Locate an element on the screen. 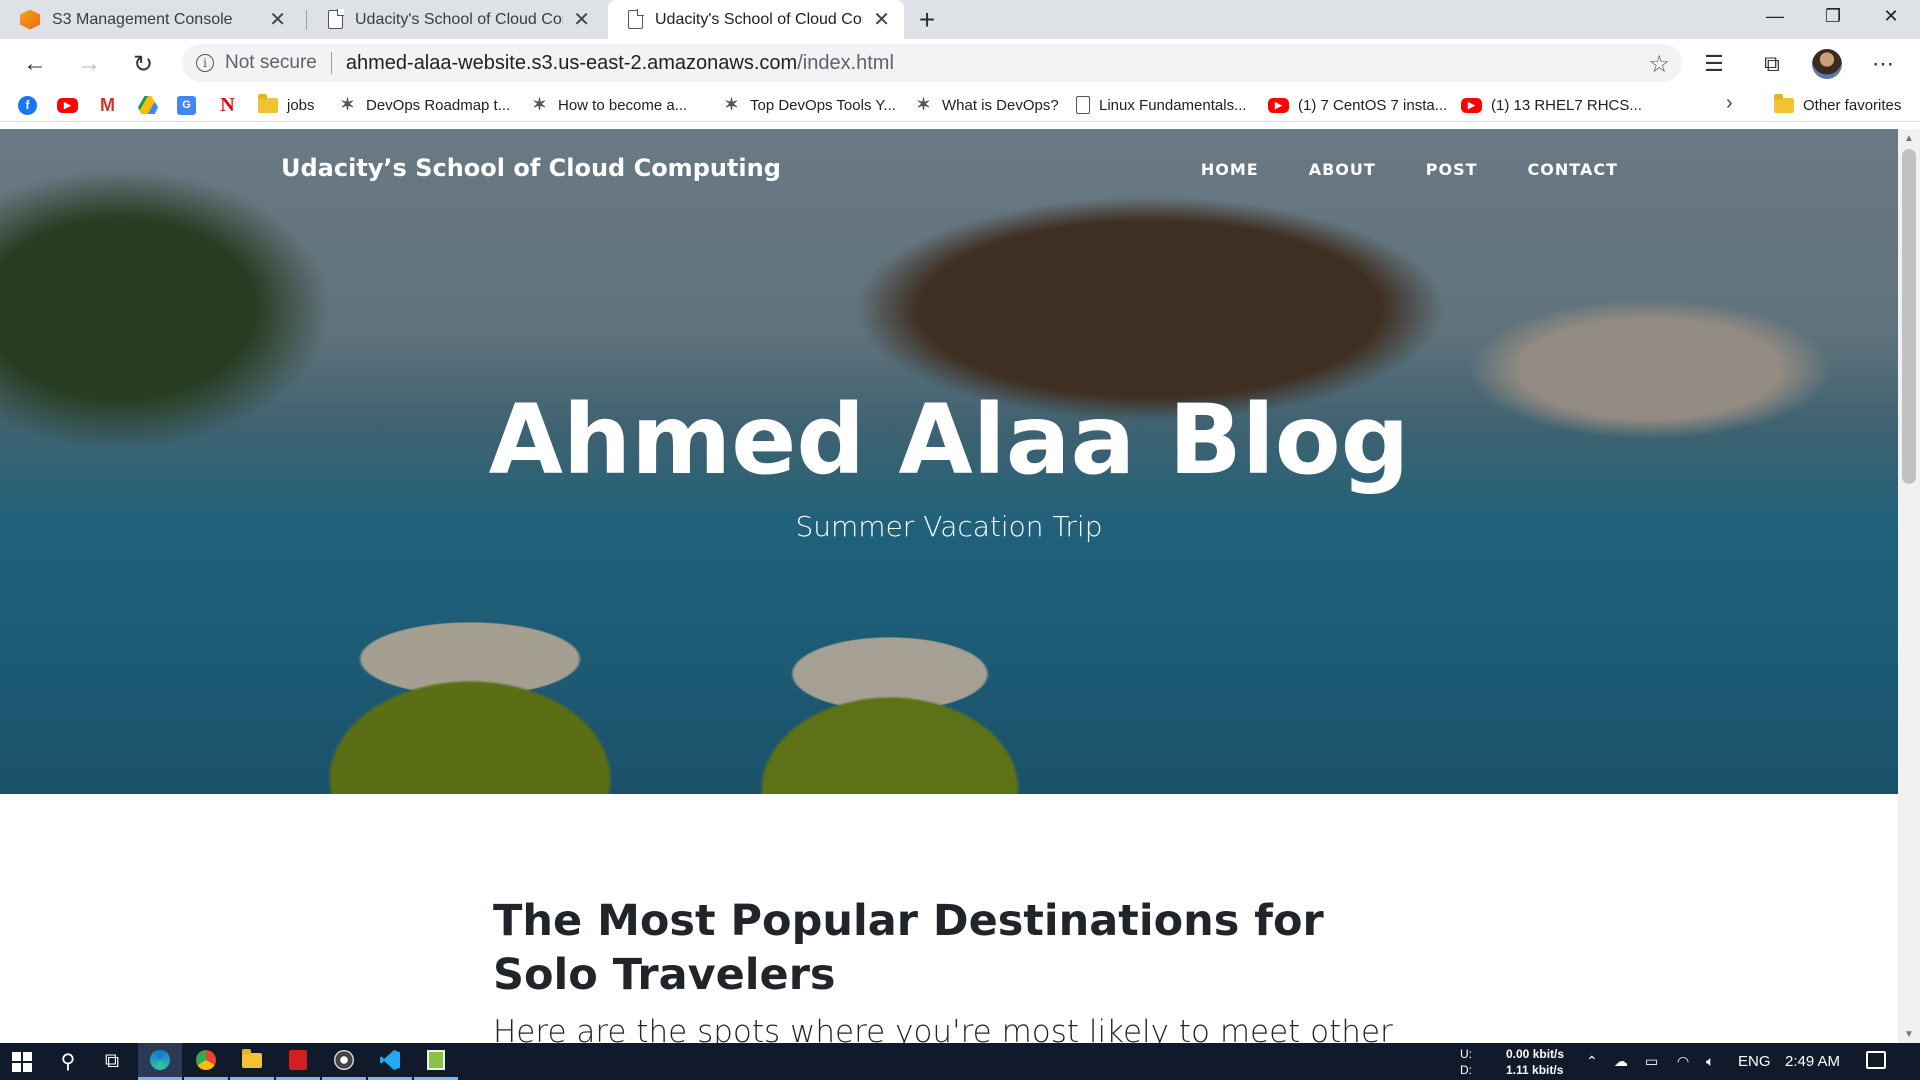  facebook-icon: f is located at coordinates (27, 105).